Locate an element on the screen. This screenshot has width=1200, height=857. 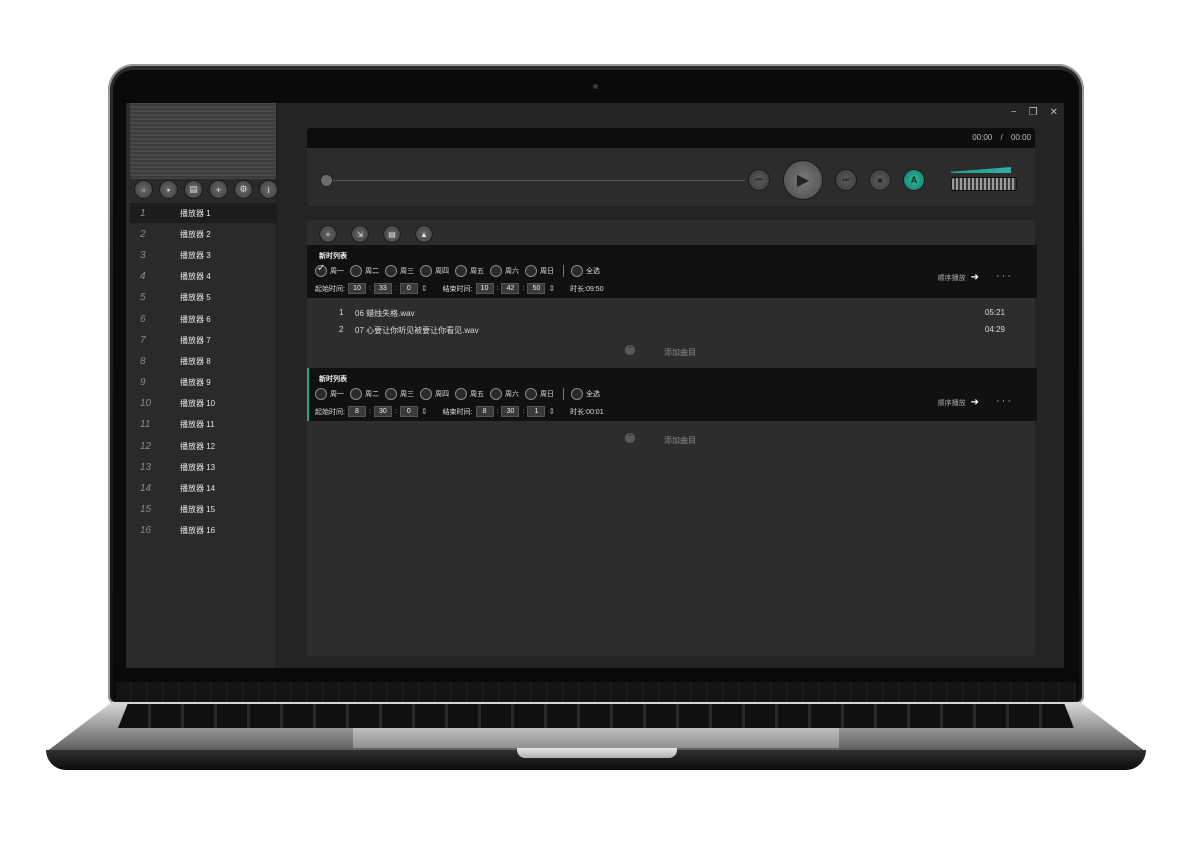
day-label: 周一 is located at coordinates (337, 394).